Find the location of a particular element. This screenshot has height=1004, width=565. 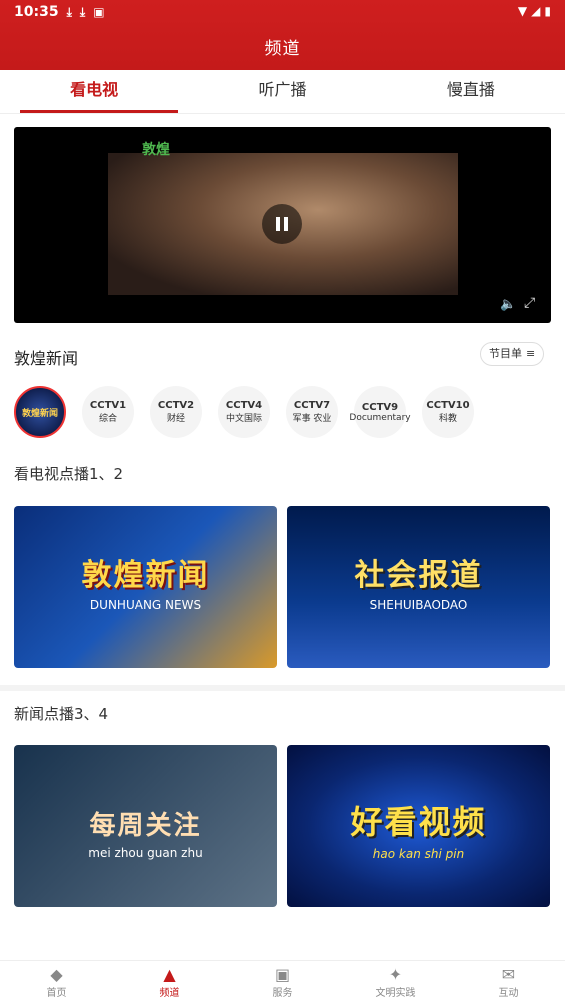

bottom-navigation: ◆ 首页 ▲ 频道 ▣ 服务 ✦ 文明实践 ✉ 互动 is located at coordinates (282, 982).